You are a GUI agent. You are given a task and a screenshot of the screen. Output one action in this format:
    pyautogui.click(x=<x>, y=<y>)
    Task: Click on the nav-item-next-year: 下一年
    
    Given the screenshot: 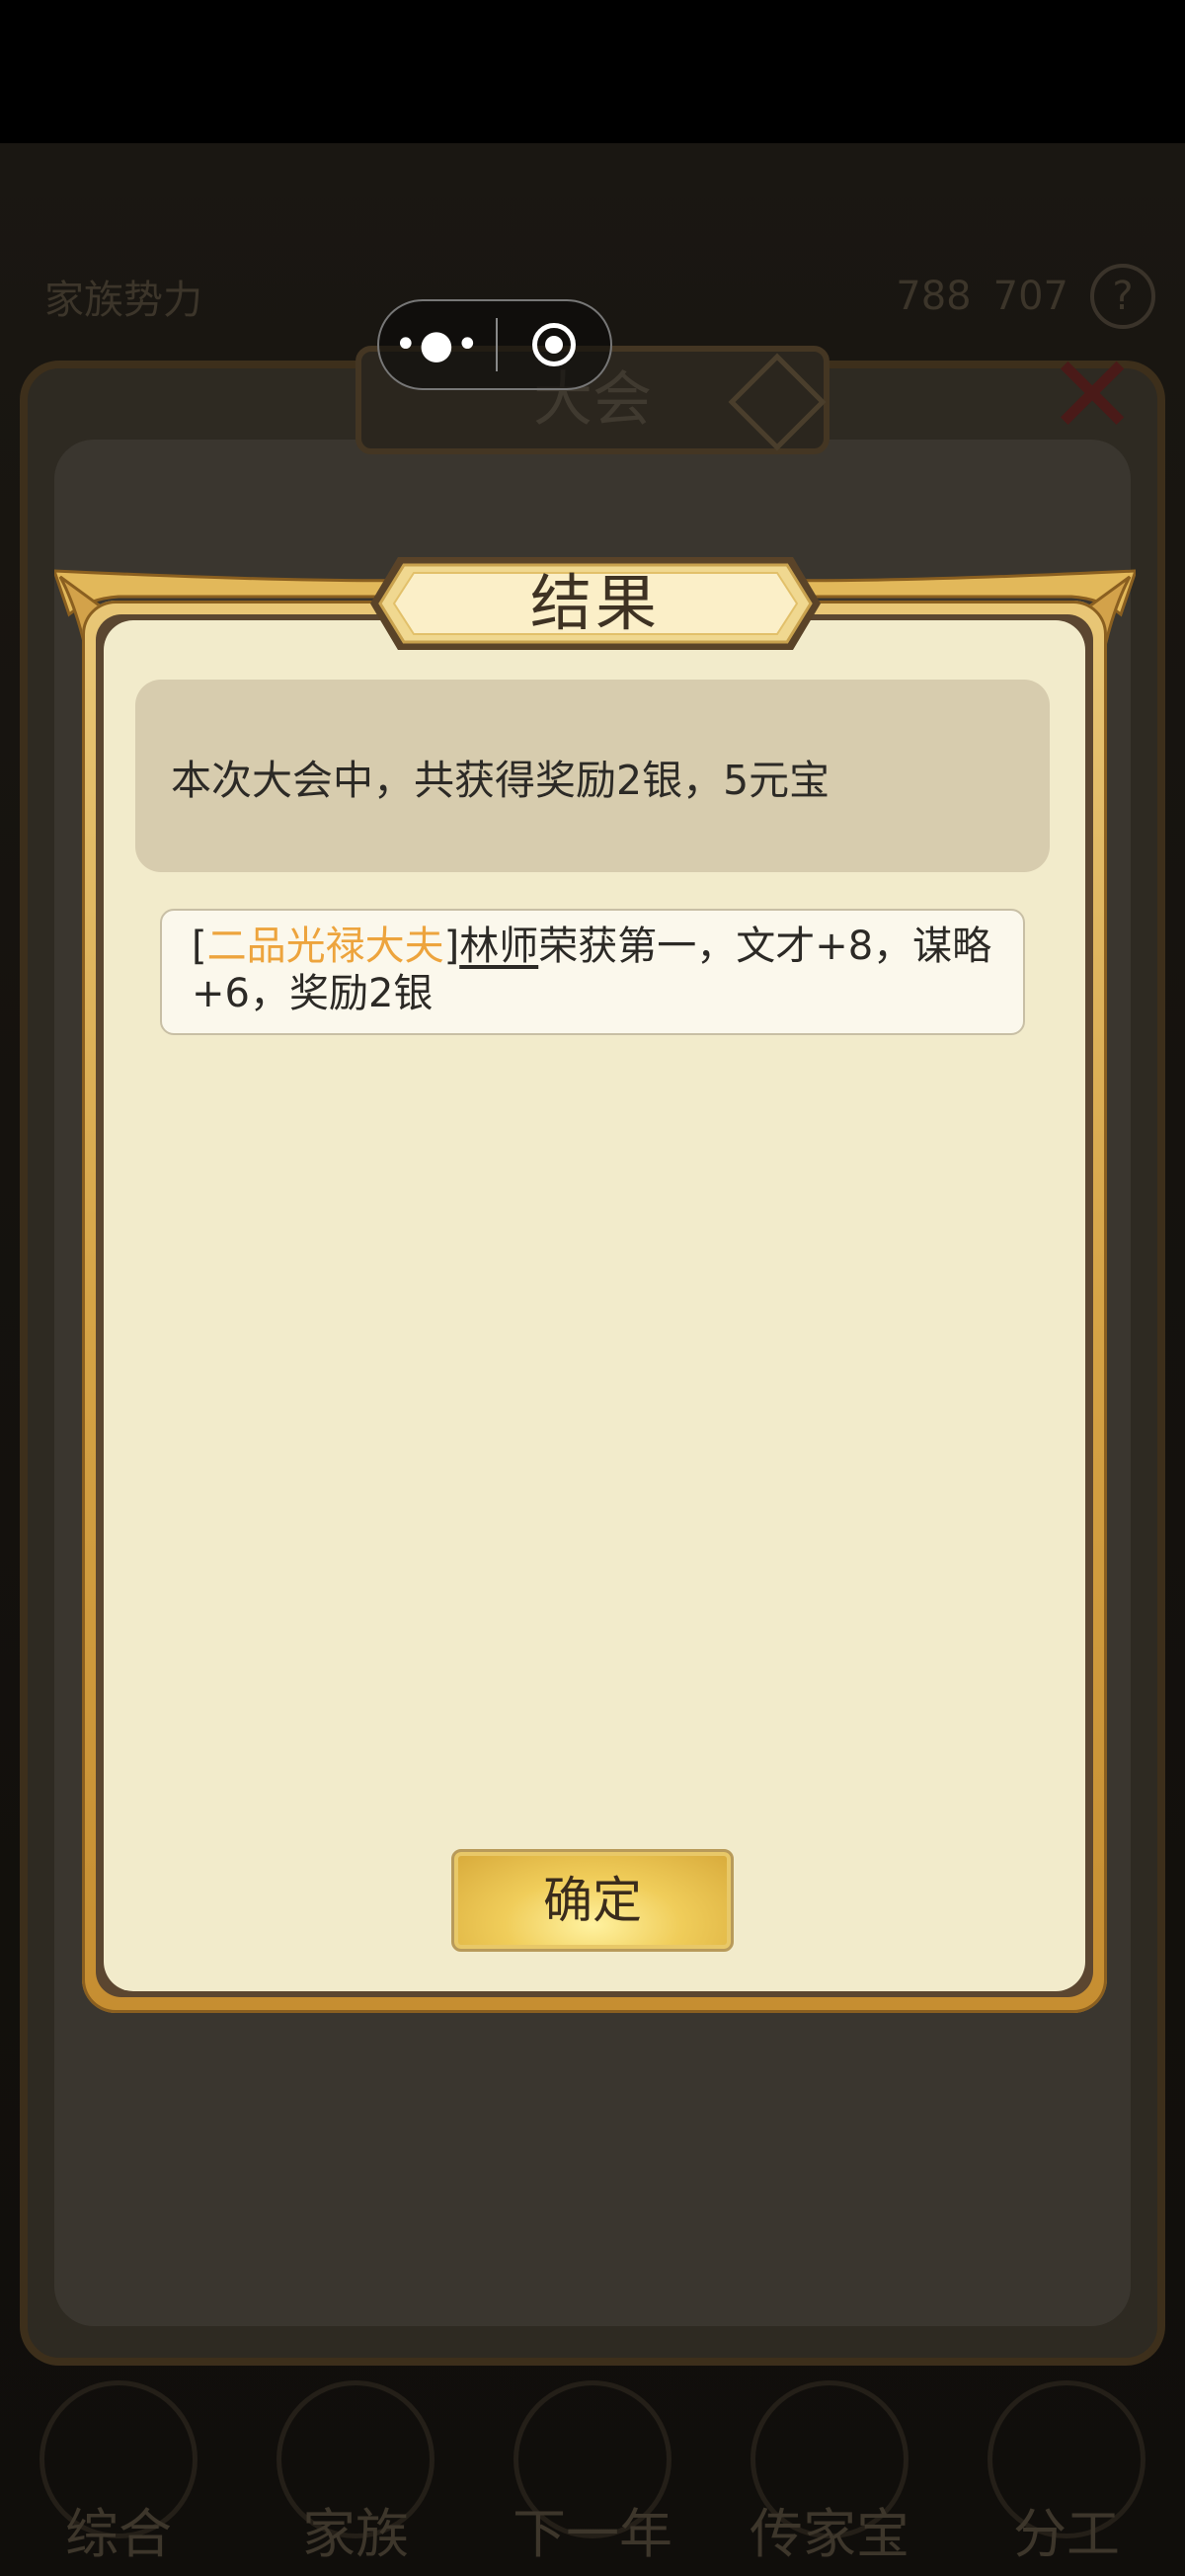 What is the action you would take?
    pyautogui.click(x=592, y=2472)
    